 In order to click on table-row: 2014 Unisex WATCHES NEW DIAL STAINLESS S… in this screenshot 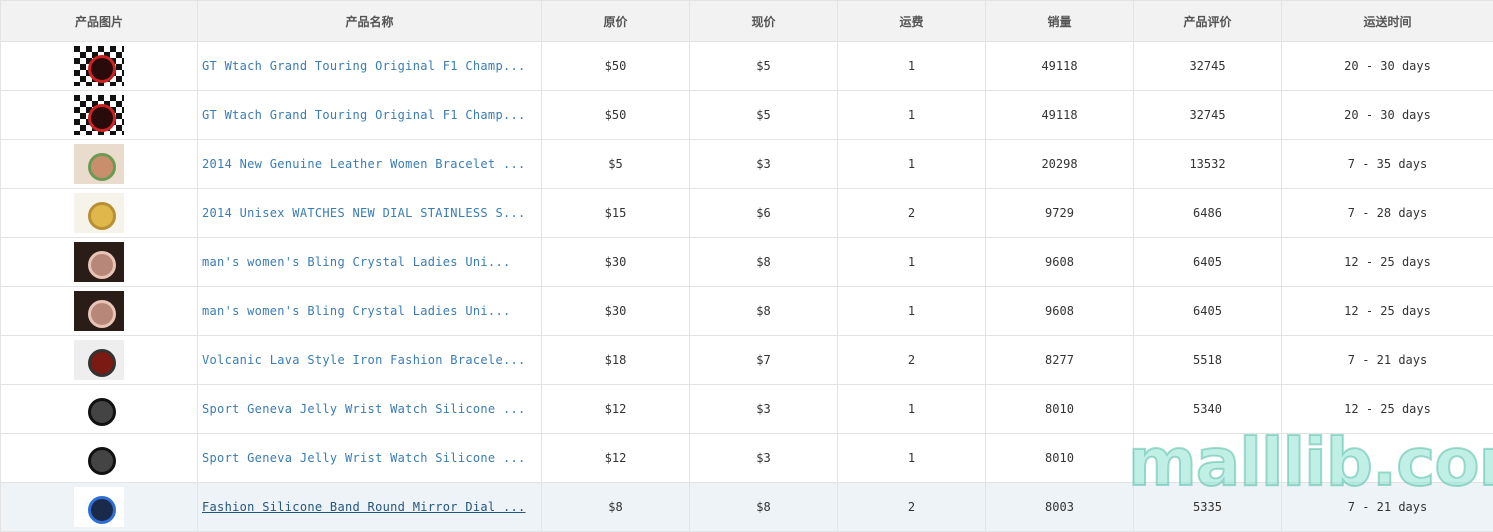, I will do `click(747, 213)`.